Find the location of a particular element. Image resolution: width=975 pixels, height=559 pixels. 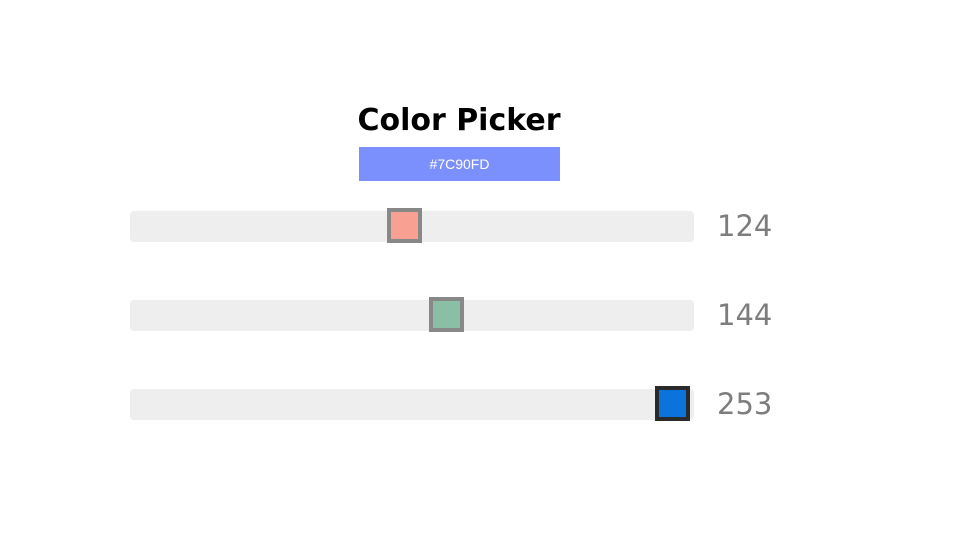

green-slider-thumb is located at coordinates (446, 314).